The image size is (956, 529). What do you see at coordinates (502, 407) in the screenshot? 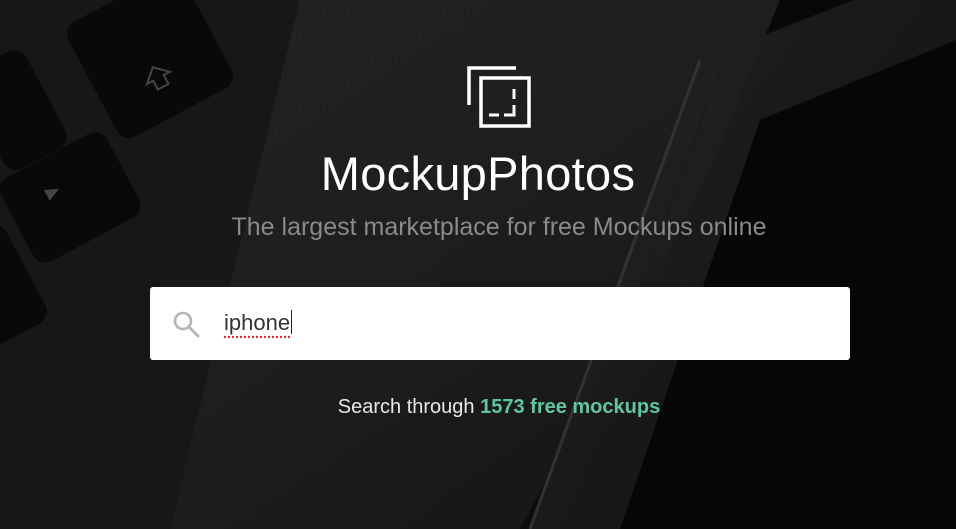
I see `mockup-count: 1573` at bounding box center [502, 407].